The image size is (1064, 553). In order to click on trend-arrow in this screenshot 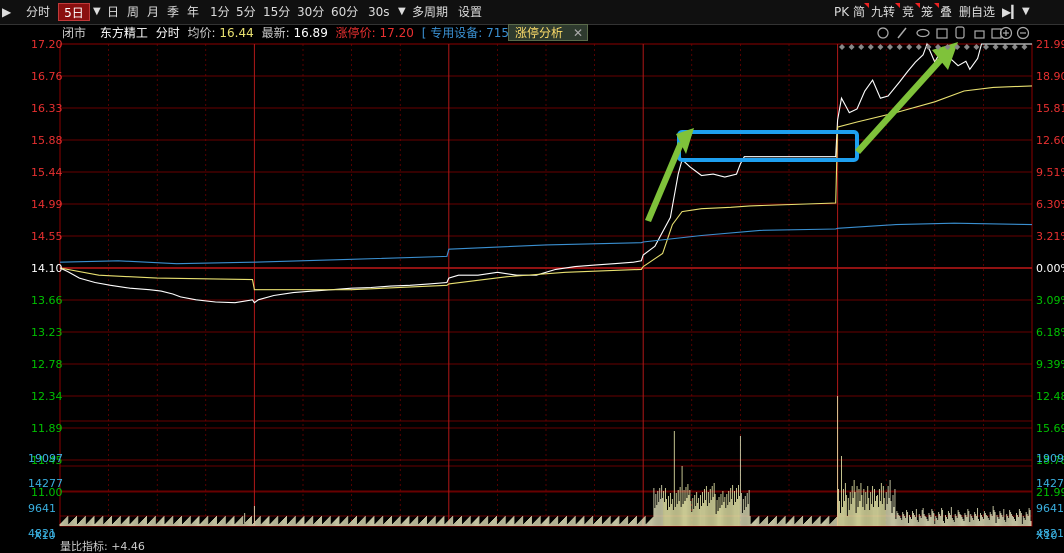, I will do `click(664, 182)`.